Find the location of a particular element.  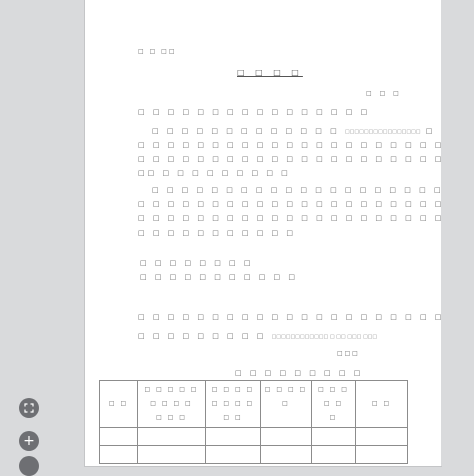

table-header-cell: □ □ □ □ □ □ □ □ □ □ is located at coordinates (233, 404).